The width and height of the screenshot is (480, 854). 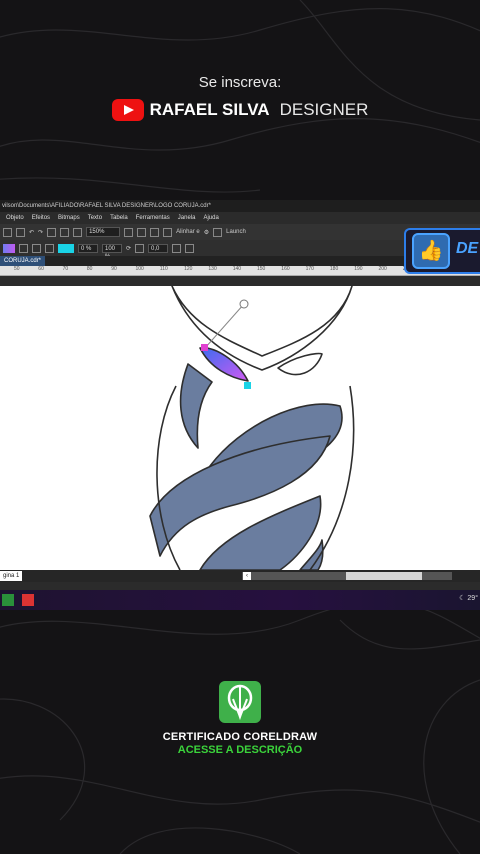 I want to click on thumbs-up-icon: 👍, so click(x=431, y=251).